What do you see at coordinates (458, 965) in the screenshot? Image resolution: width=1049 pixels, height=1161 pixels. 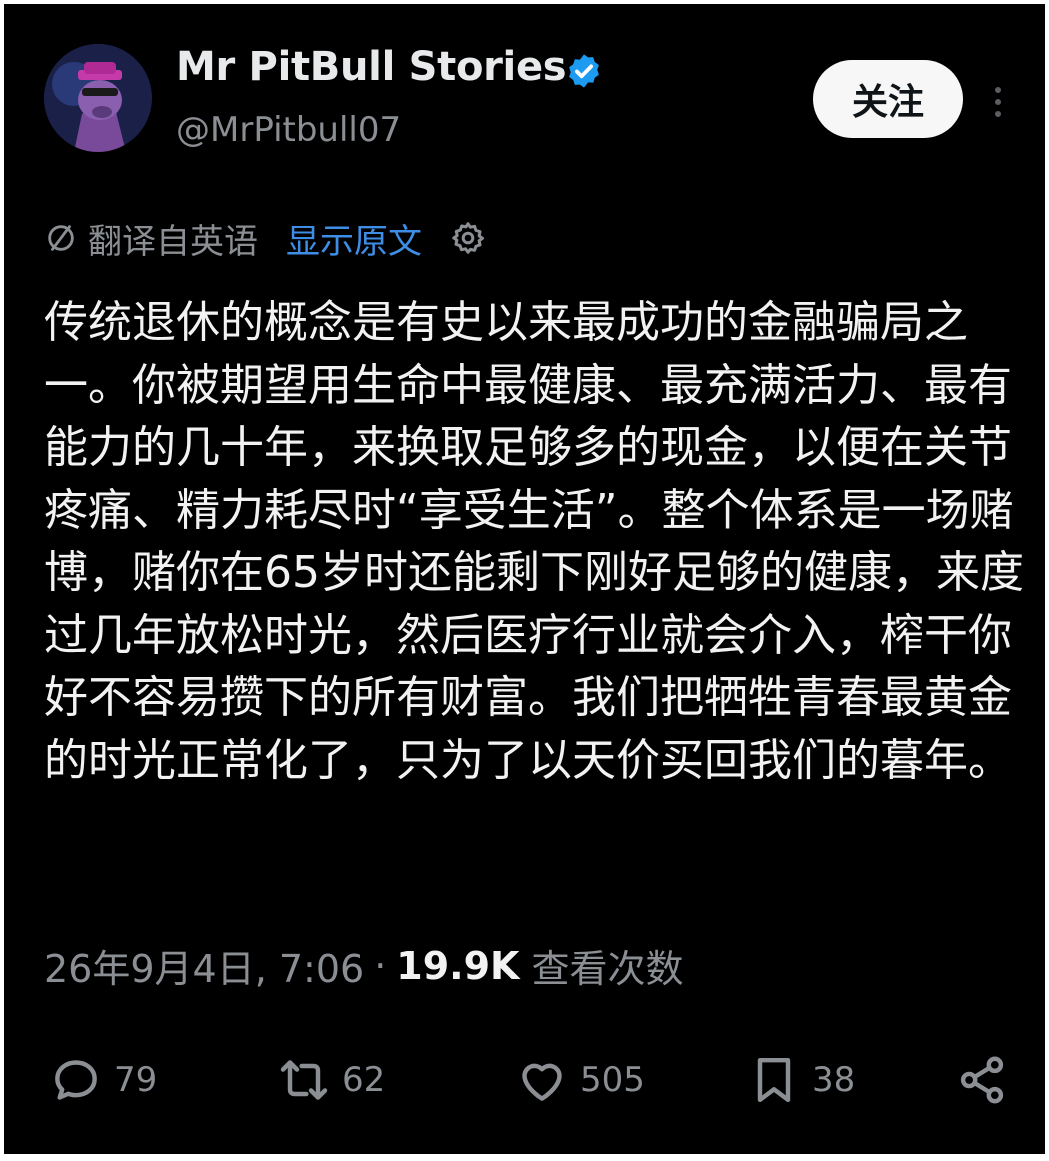 I see `views-count: 19.9K` at bounding box center [458, 965].